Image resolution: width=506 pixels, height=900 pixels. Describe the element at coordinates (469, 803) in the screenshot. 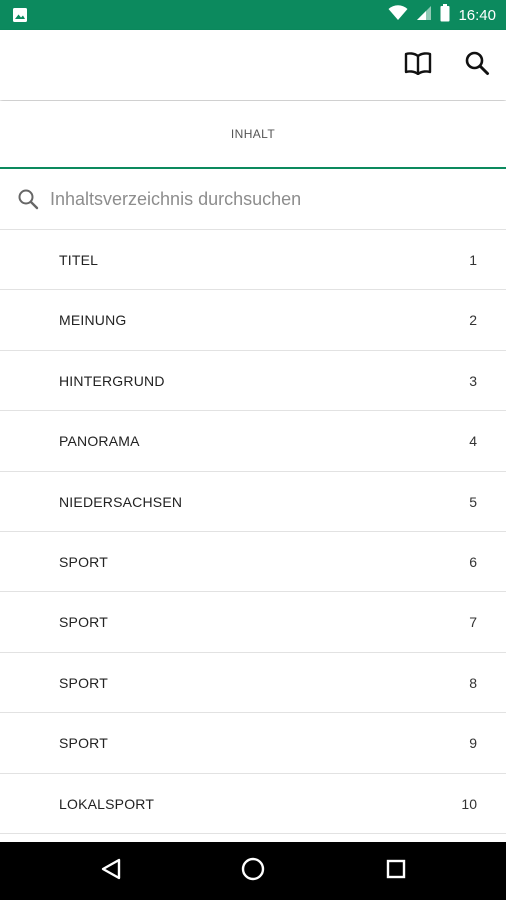

I see `toc-row-page-number: 10` at that location.